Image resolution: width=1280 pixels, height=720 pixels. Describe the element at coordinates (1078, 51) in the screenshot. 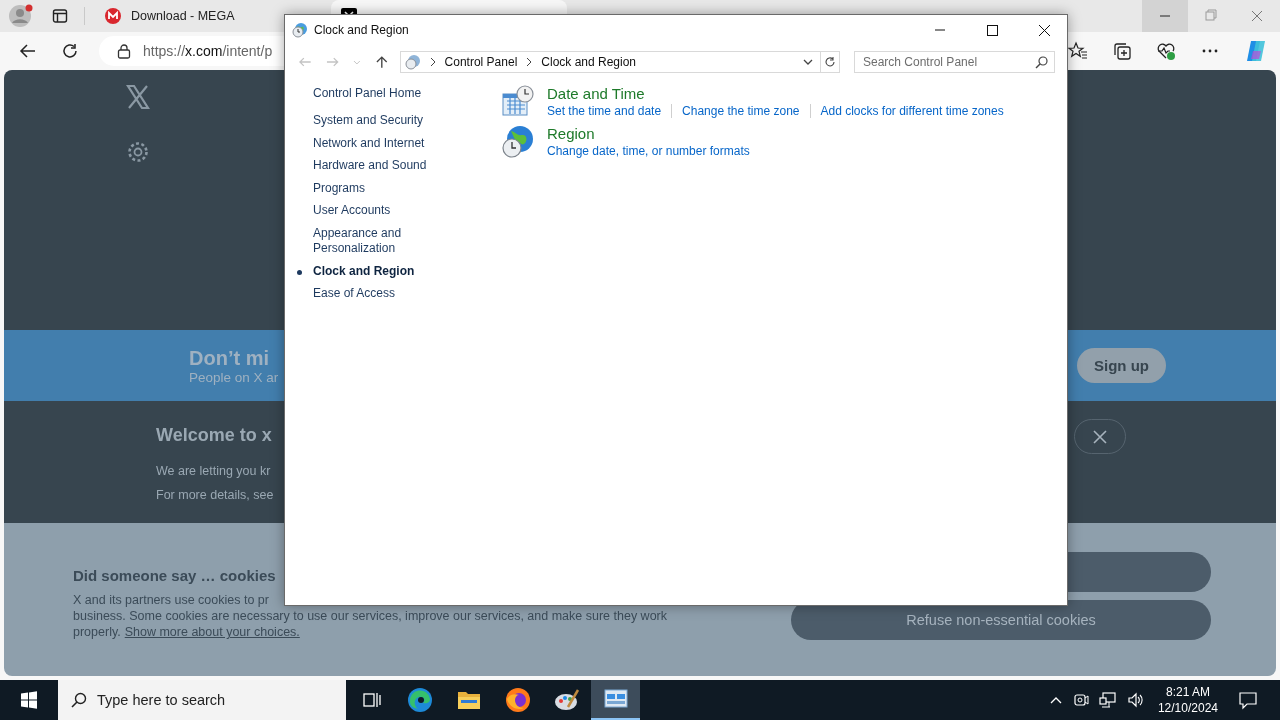

I see `favorites-icon` at that location.